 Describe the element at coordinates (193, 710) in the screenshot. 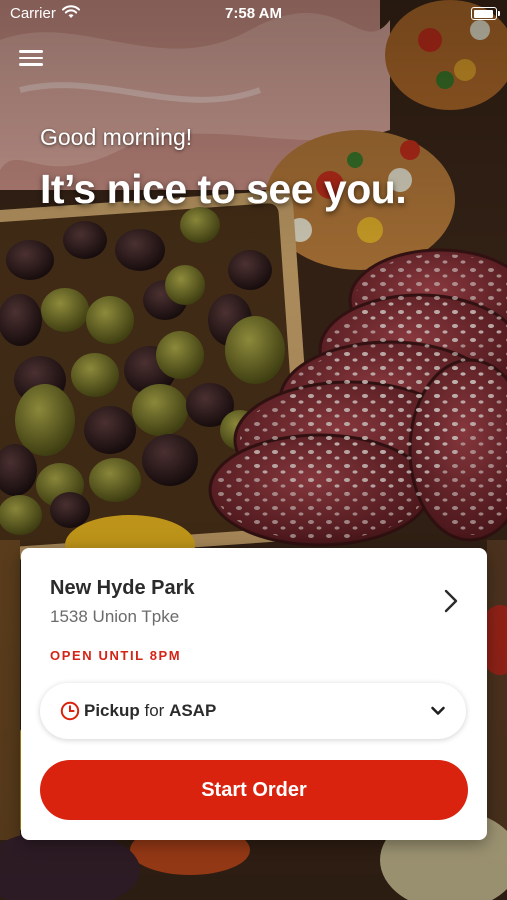

I see `order-time: ASAP` at that location.